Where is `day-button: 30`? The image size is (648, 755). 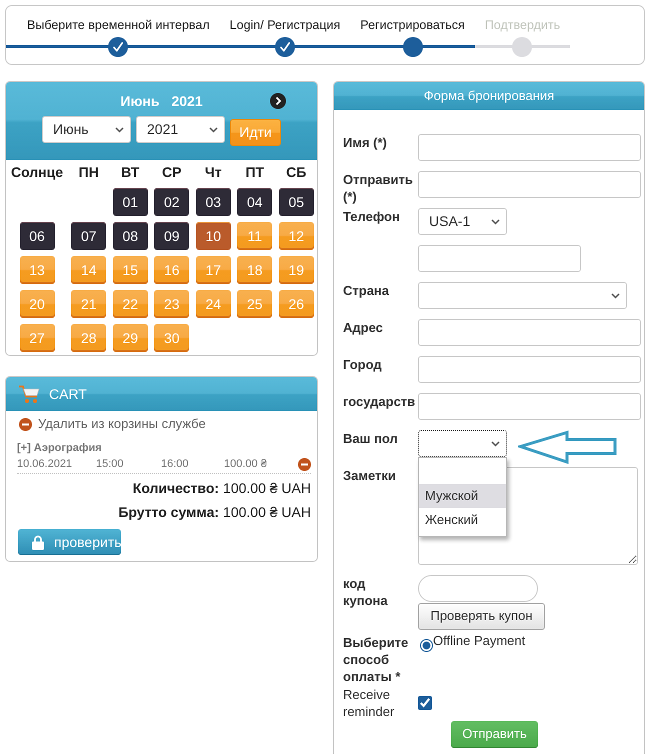
day-button: 30 is located at coordinates (172, 338).